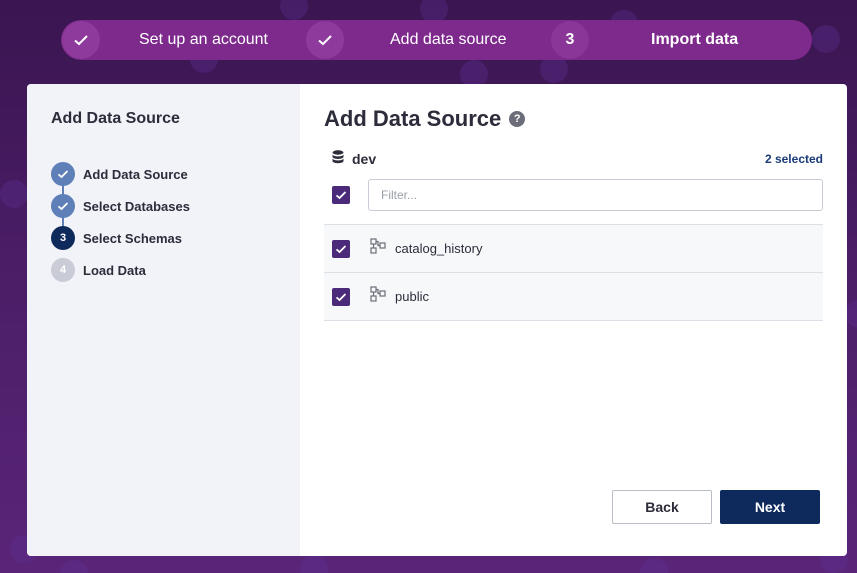  Describe the element at coordinates (413, 118) in the screenshot. I see `page-title: Add Data Source` at that location.